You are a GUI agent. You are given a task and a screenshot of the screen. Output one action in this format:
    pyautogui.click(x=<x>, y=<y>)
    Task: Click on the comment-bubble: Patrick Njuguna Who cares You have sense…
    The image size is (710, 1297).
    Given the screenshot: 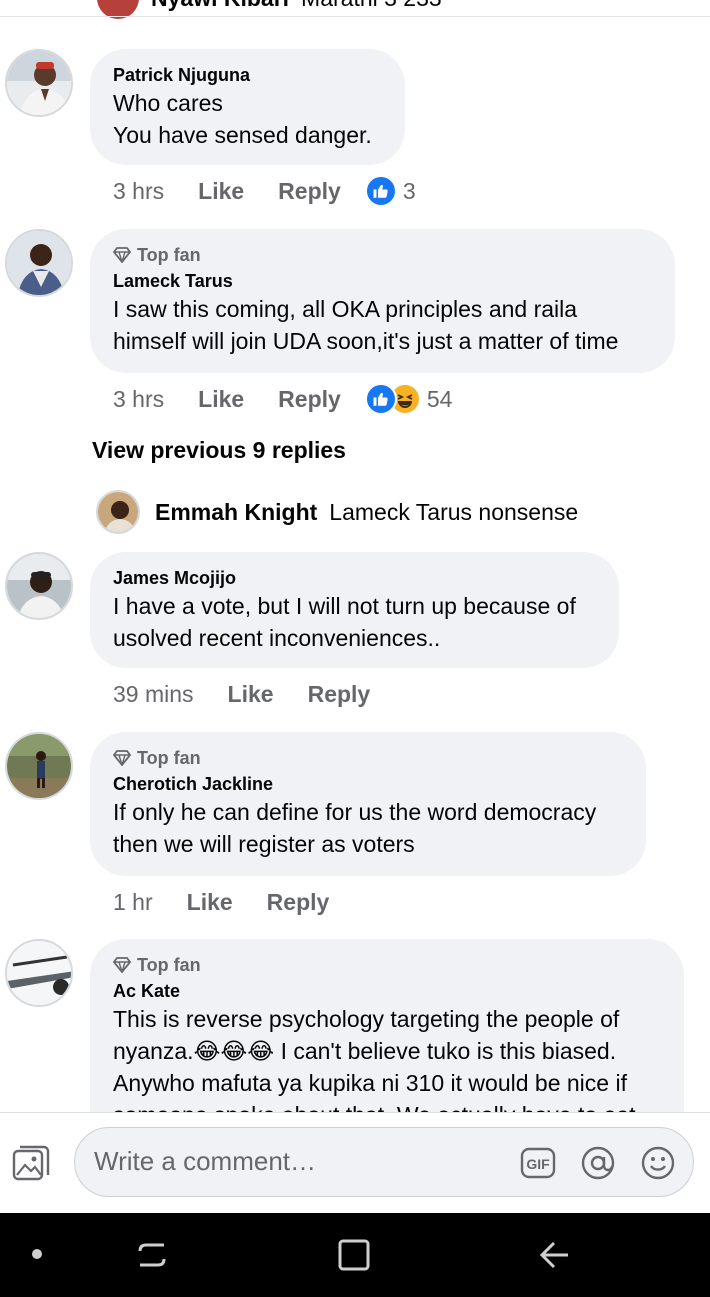 What is the action you would take?
    pyautogui.click(x=247, y=107)
    